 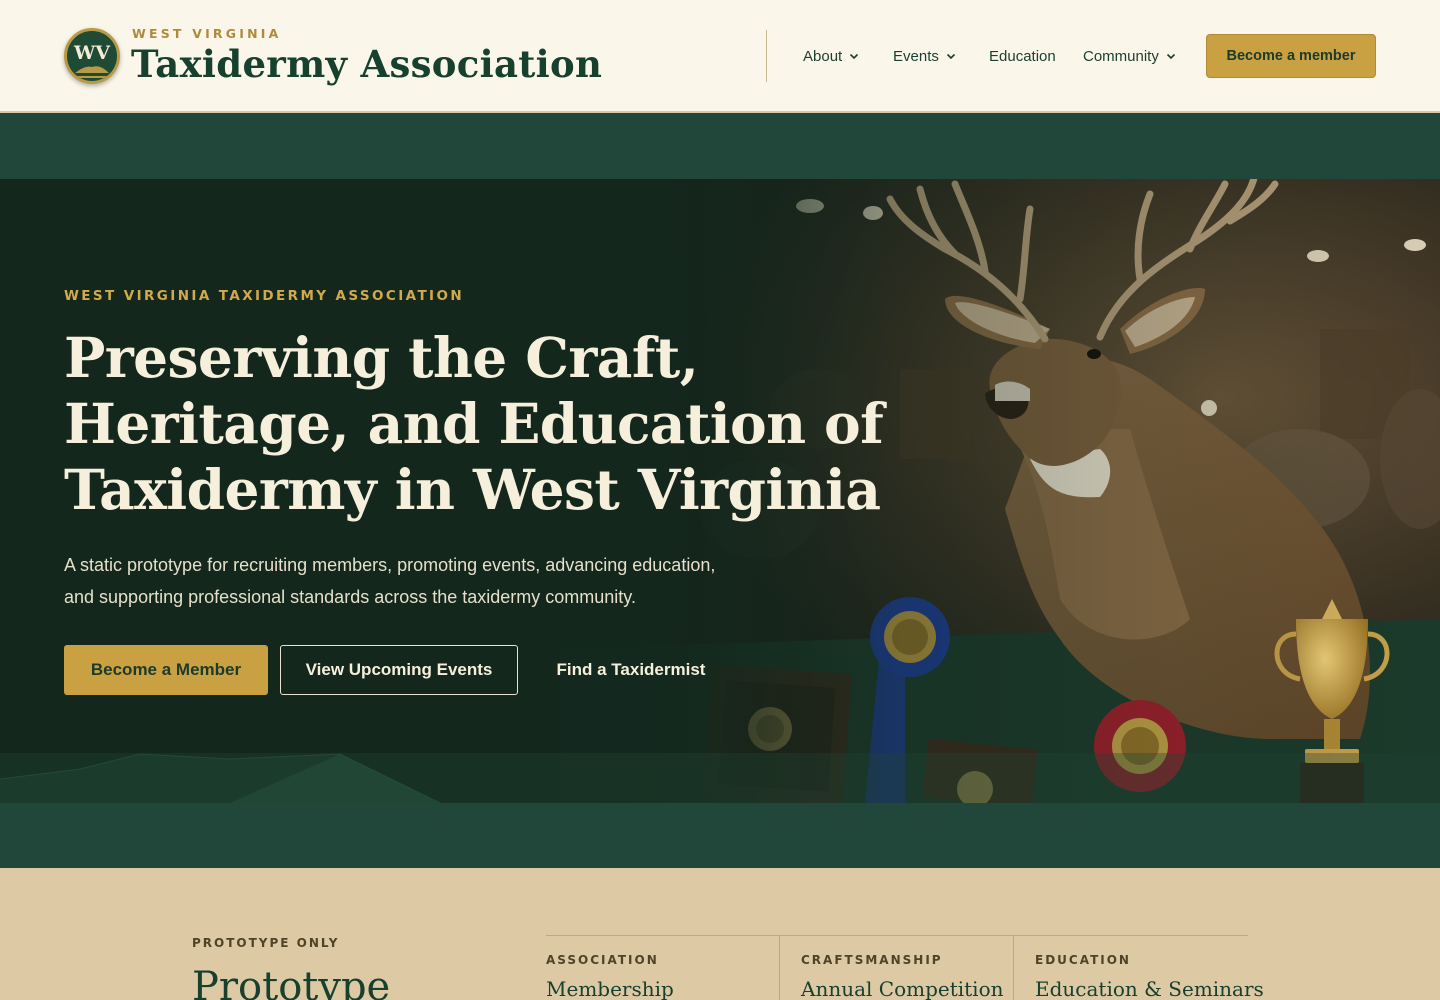 What do you see at coordinates (902, 988) in the screenshot?
I see `card-title: Annual Competition` at bounding box center [902, 988].